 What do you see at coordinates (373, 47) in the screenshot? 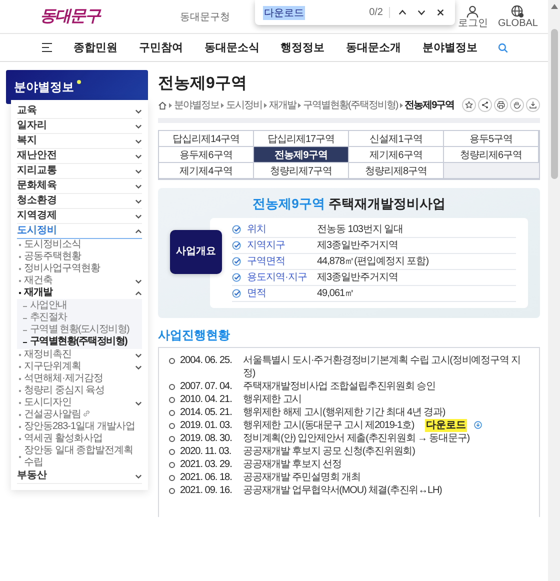
I see `nav-item: 동대문소개` at bounding box center [373, 47].